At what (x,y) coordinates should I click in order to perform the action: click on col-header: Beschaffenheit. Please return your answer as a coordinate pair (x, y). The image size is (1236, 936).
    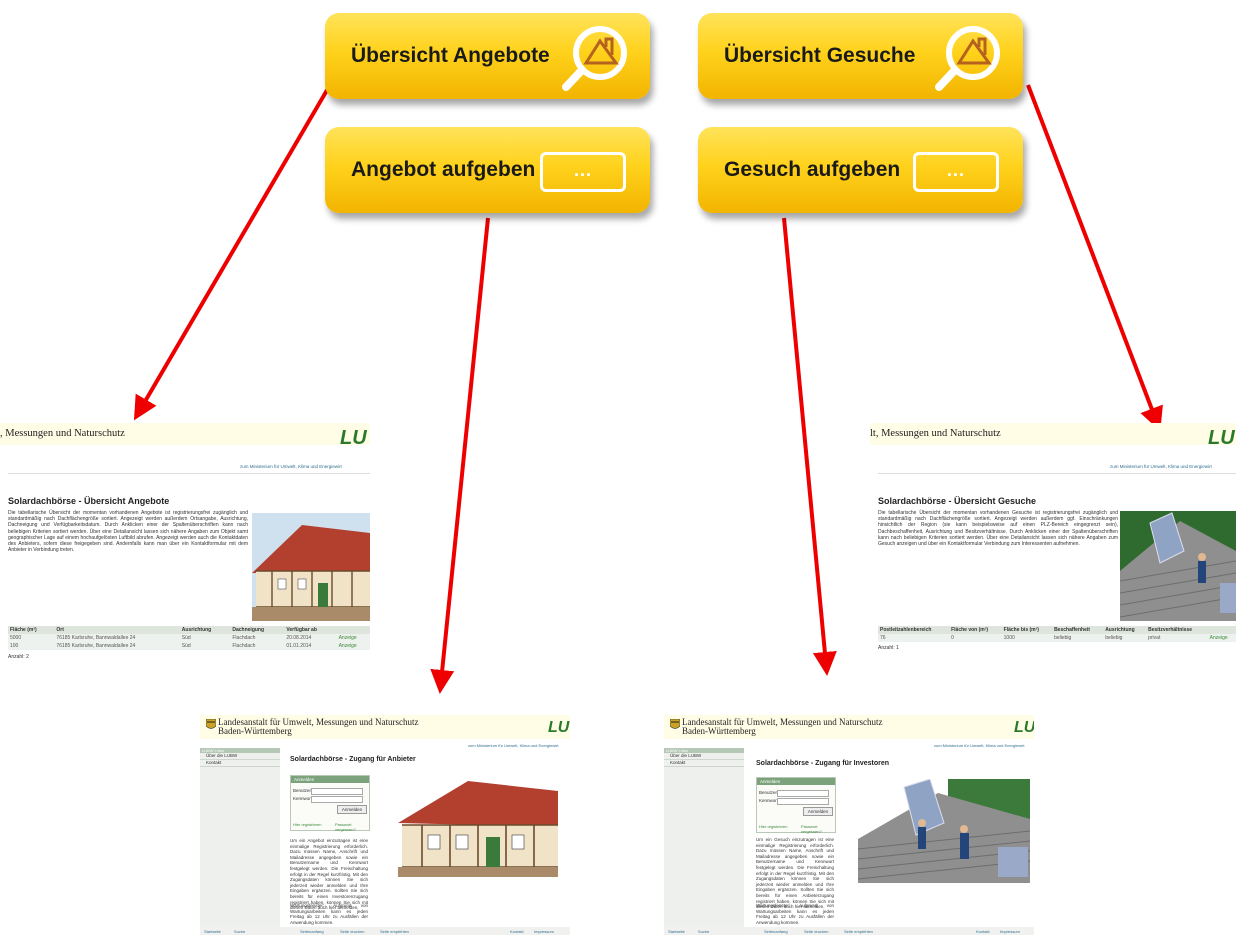
    Looking at the image, I should click on (1078, 630).